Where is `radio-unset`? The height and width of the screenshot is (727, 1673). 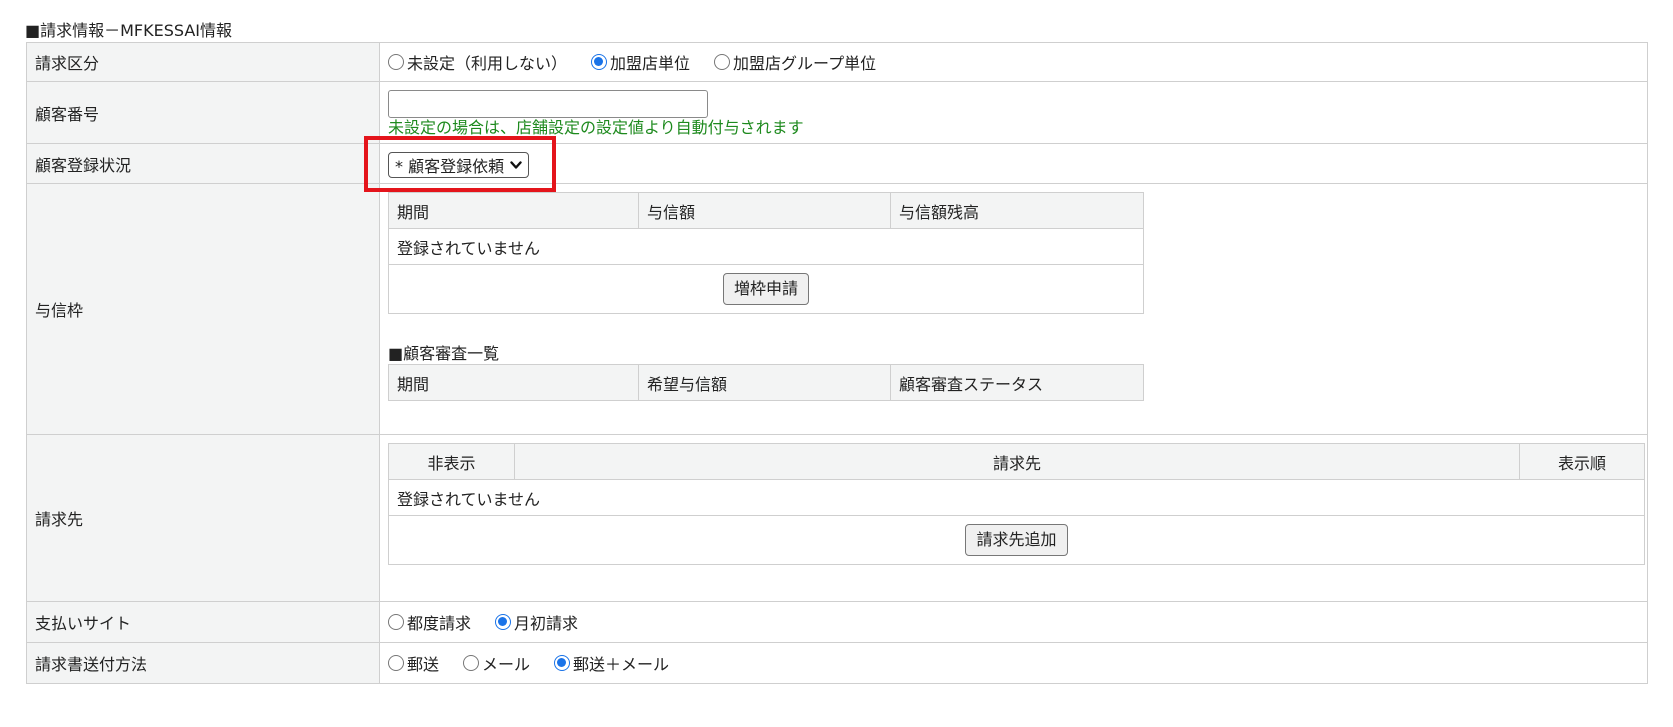 radio-unset is located at coordinates (396, 62).